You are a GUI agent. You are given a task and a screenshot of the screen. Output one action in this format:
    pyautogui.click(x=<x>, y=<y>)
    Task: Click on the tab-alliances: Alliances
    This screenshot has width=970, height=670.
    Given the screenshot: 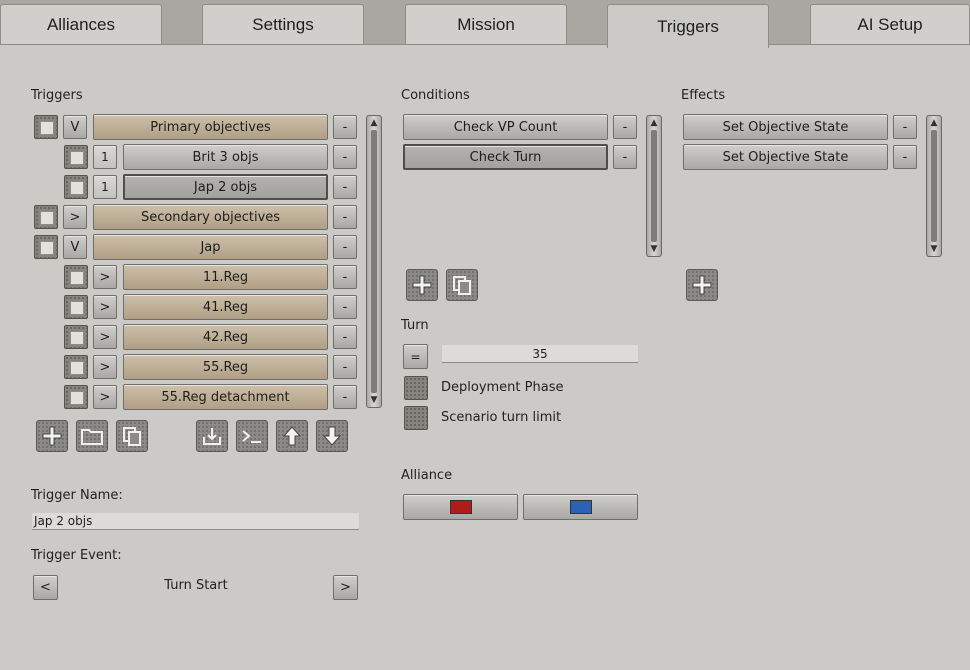 What is the action you would take?
    pyautogui.click(x=81, y=24)
    